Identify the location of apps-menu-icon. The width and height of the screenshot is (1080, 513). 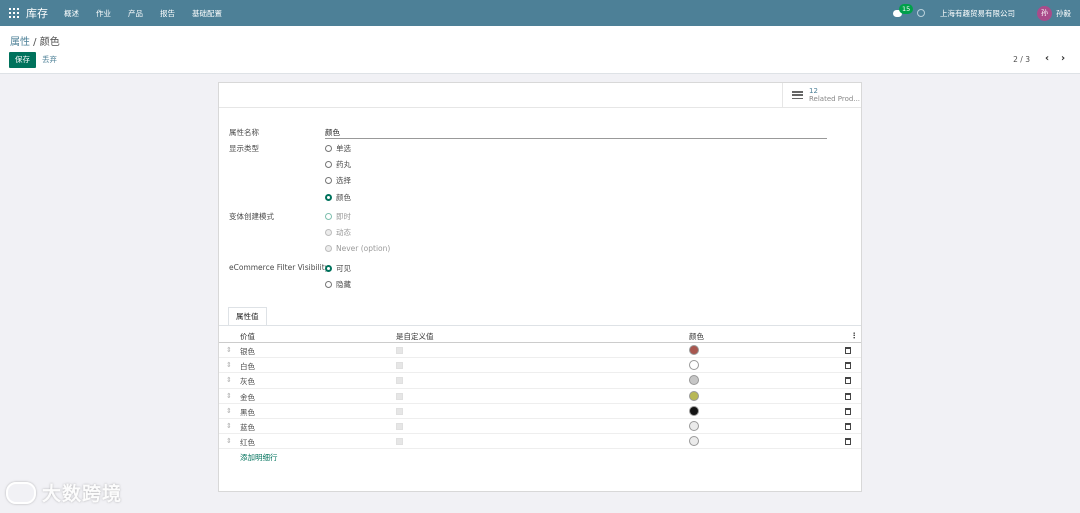
(14, 13).